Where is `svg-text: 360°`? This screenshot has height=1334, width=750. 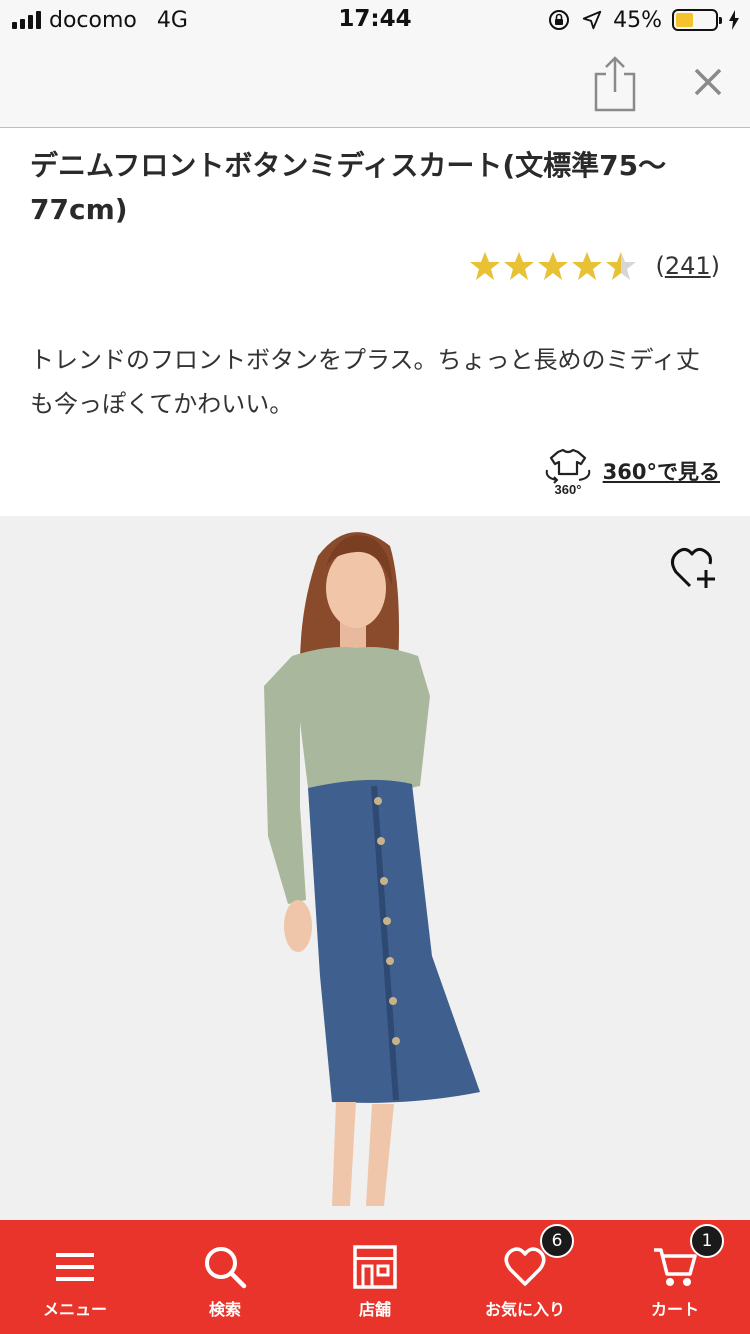 svg-text: 360° is located at coordinates (567, 489).